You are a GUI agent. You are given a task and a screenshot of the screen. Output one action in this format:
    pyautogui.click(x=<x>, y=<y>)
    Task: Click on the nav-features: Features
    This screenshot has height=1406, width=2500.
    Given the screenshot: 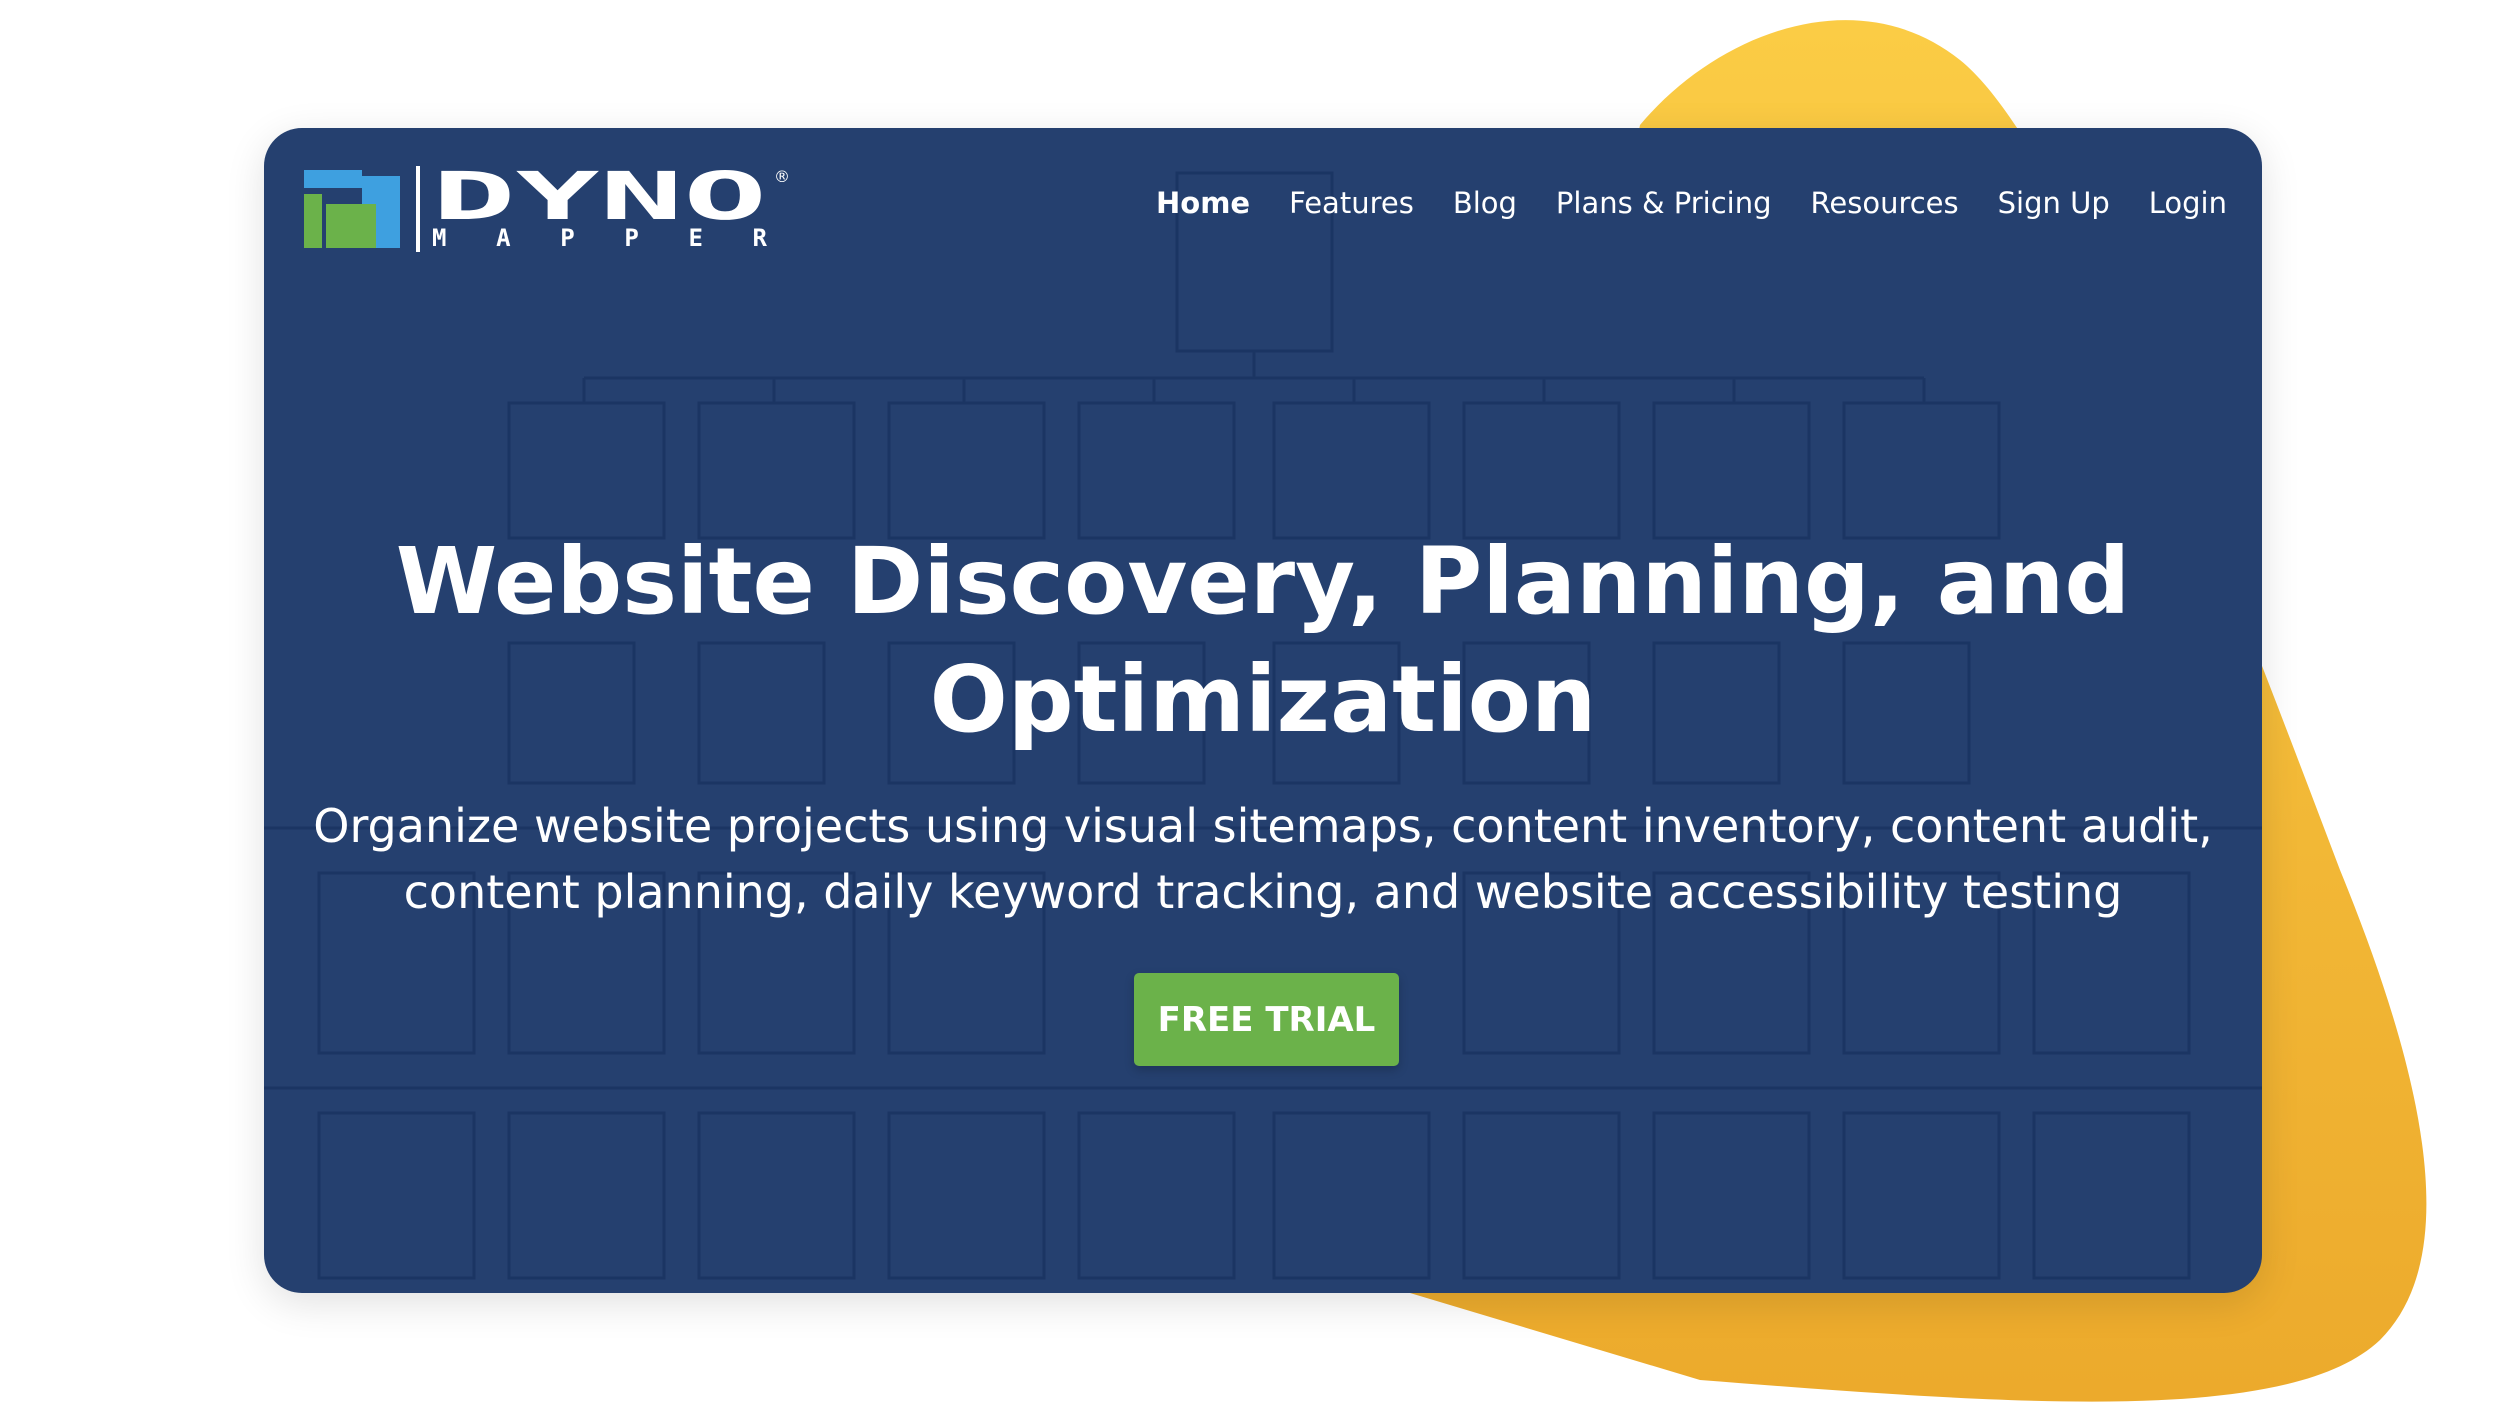 What is the action you would take?
    pyautogui.click(x=1351, y=203)
    